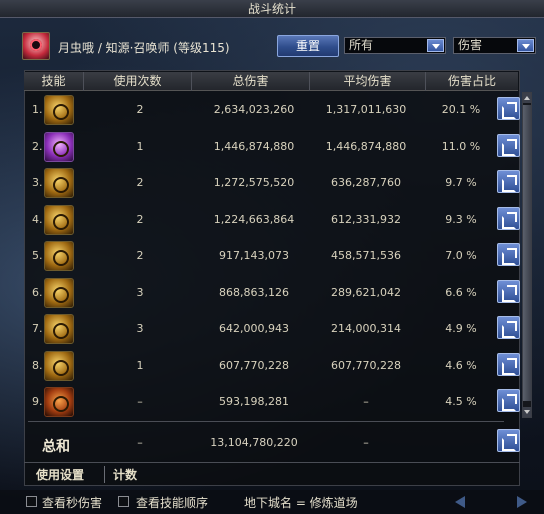 Image resolution: width=544 pixels, height=514 pixels. What do you see at coordinates (361, 45) in the screenshot?
I see `filter-select-value: 所有` at bounding box center [361, 45].